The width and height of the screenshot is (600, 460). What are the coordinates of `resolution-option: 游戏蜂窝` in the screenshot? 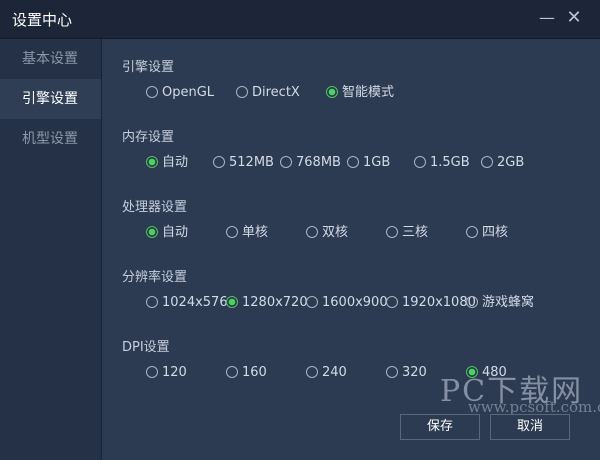 It's located at (500, 303).